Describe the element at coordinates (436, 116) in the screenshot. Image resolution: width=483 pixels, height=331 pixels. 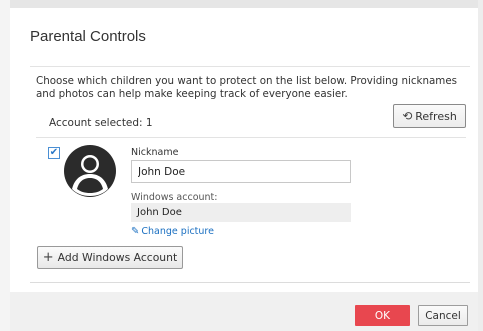
I see `refresh-button-label: Refresh` at that location.